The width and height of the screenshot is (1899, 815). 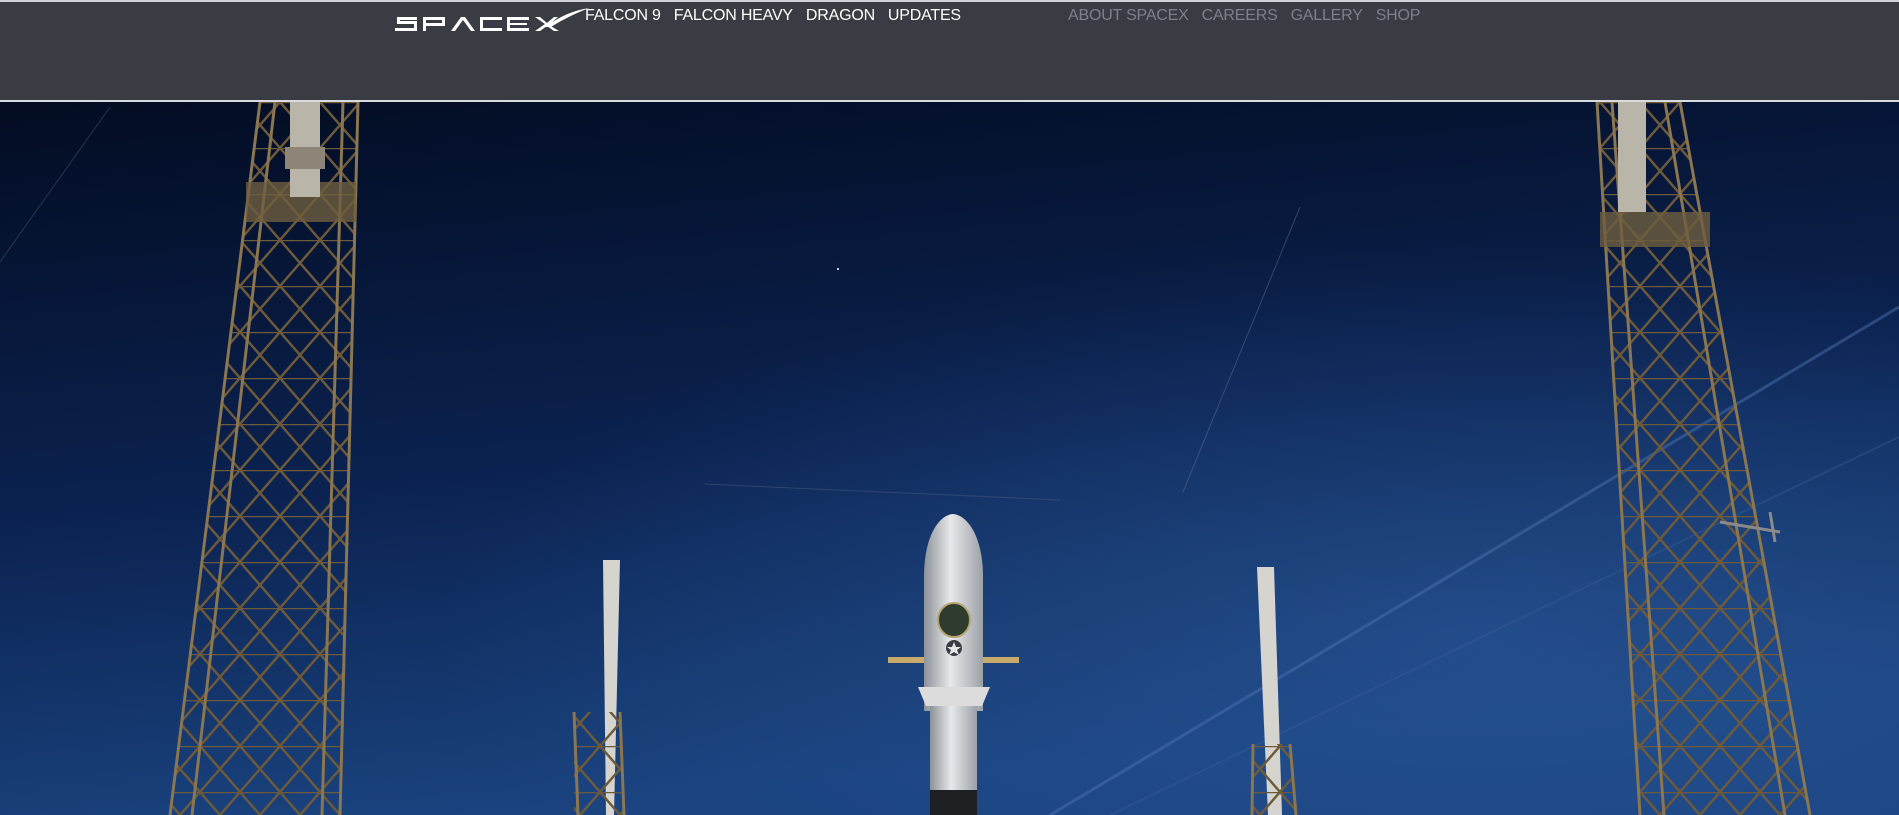 I want to click on primary-nav: FALCON 9 FALCON HEAVY DRAGON UPDATES, so click(x=773, y=16).